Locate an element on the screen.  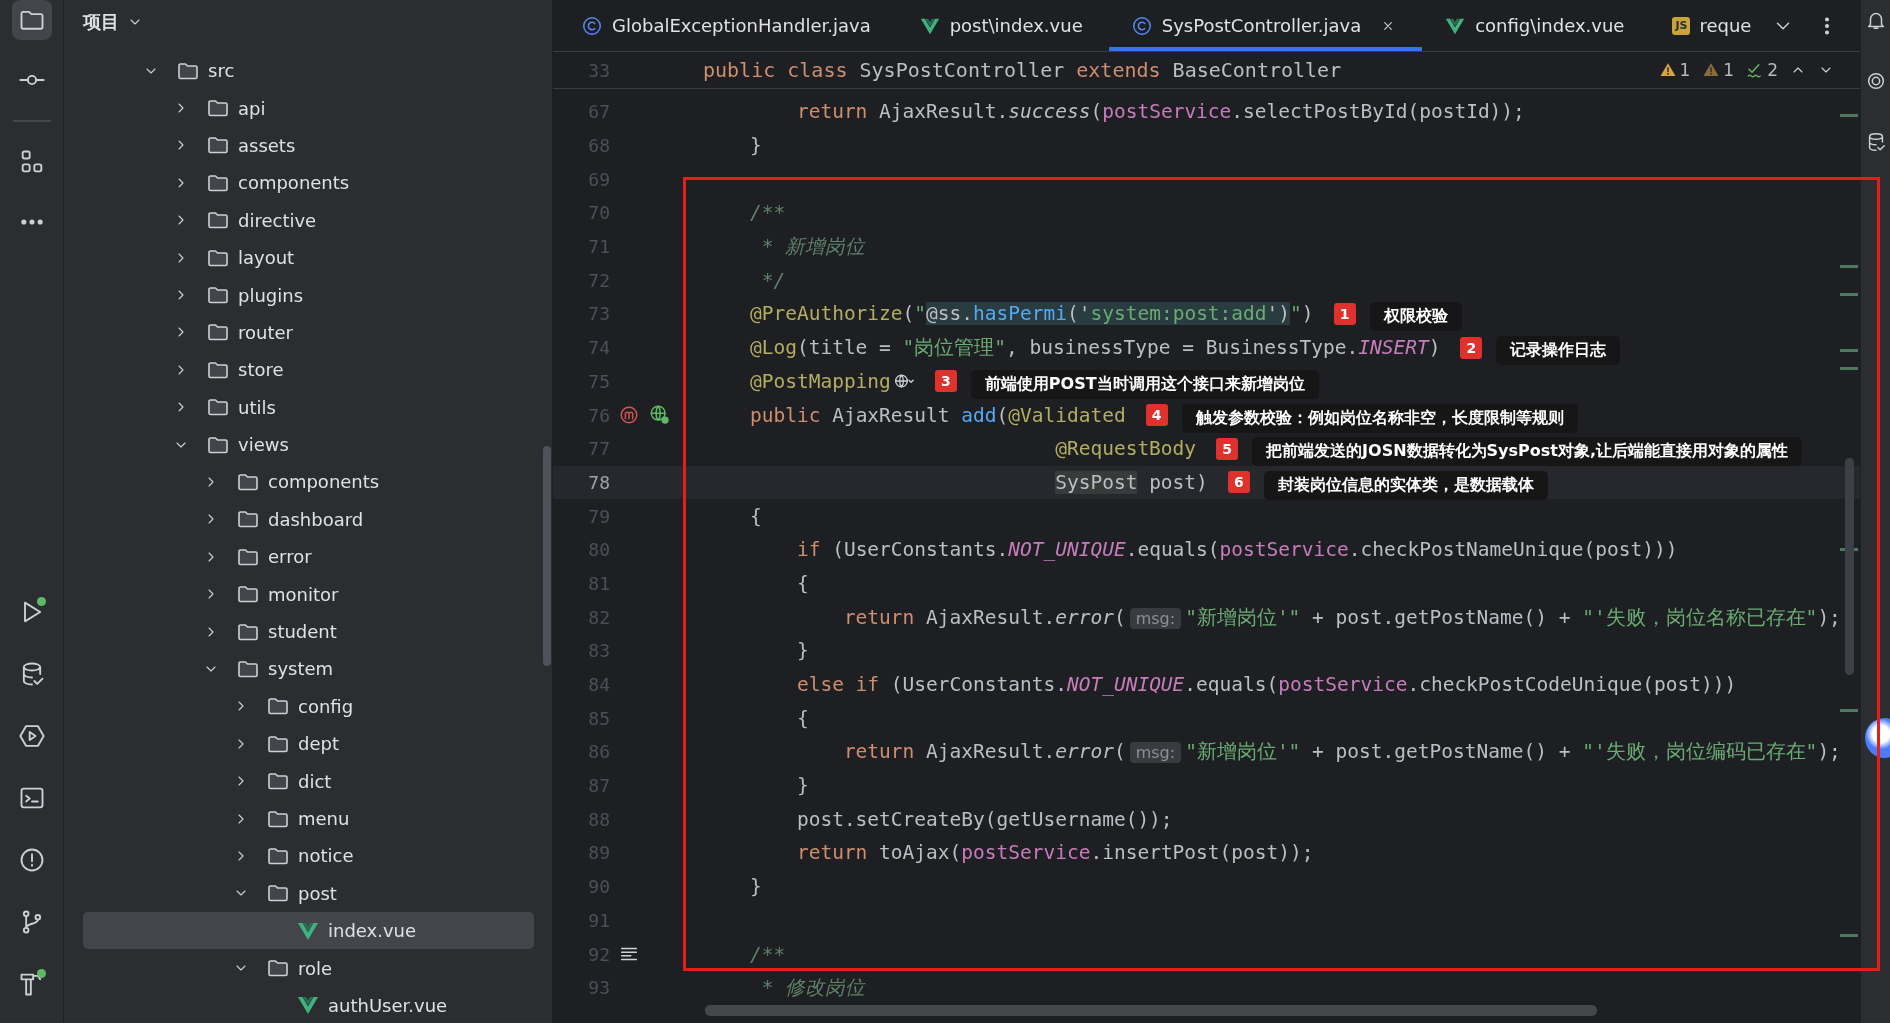
code-line: * 新增岗位 is located at coordinates (813, 247).